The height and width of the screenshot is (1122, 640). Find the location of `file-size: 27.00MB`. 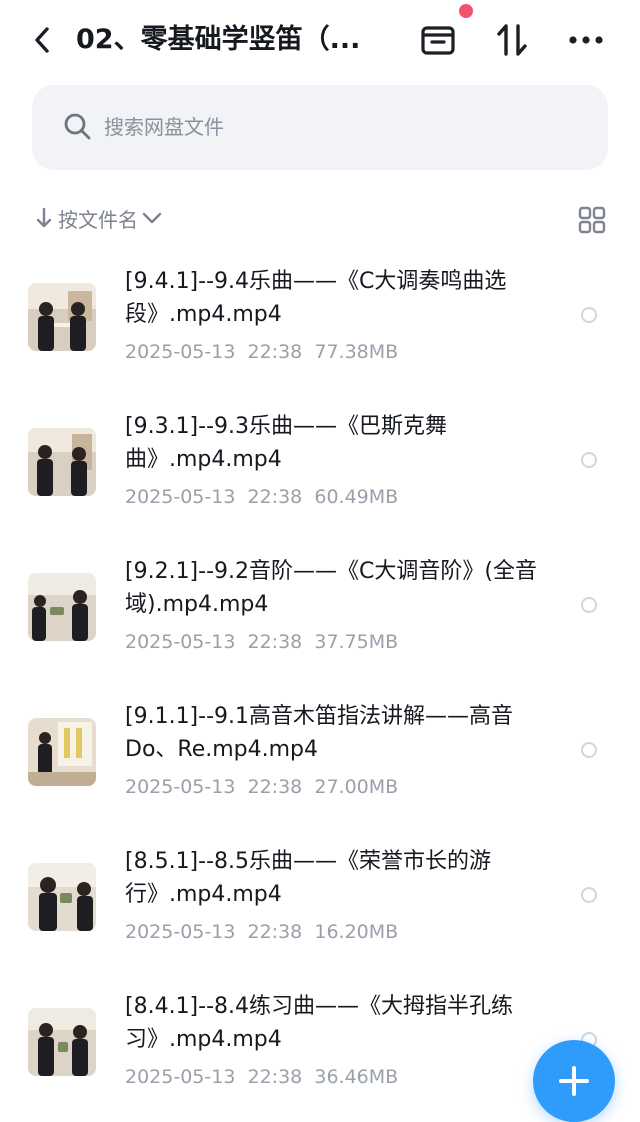

file-size: 27.00MB is located at coordinates (356, 787).